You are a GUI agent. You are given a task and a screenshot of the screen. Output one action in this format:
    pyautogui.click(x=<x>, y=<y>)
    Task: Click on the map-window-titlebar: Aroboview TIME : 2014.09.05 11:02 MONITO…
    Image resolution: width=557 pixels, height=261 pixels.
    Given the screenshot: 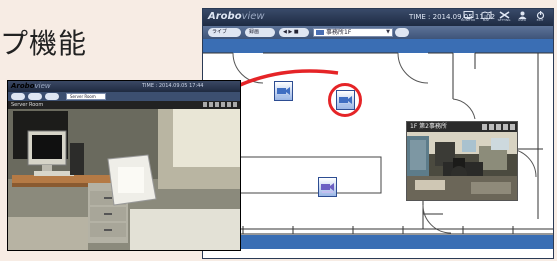 What is the action you would take?
    pyautogui.click(x=378, y=17)
    